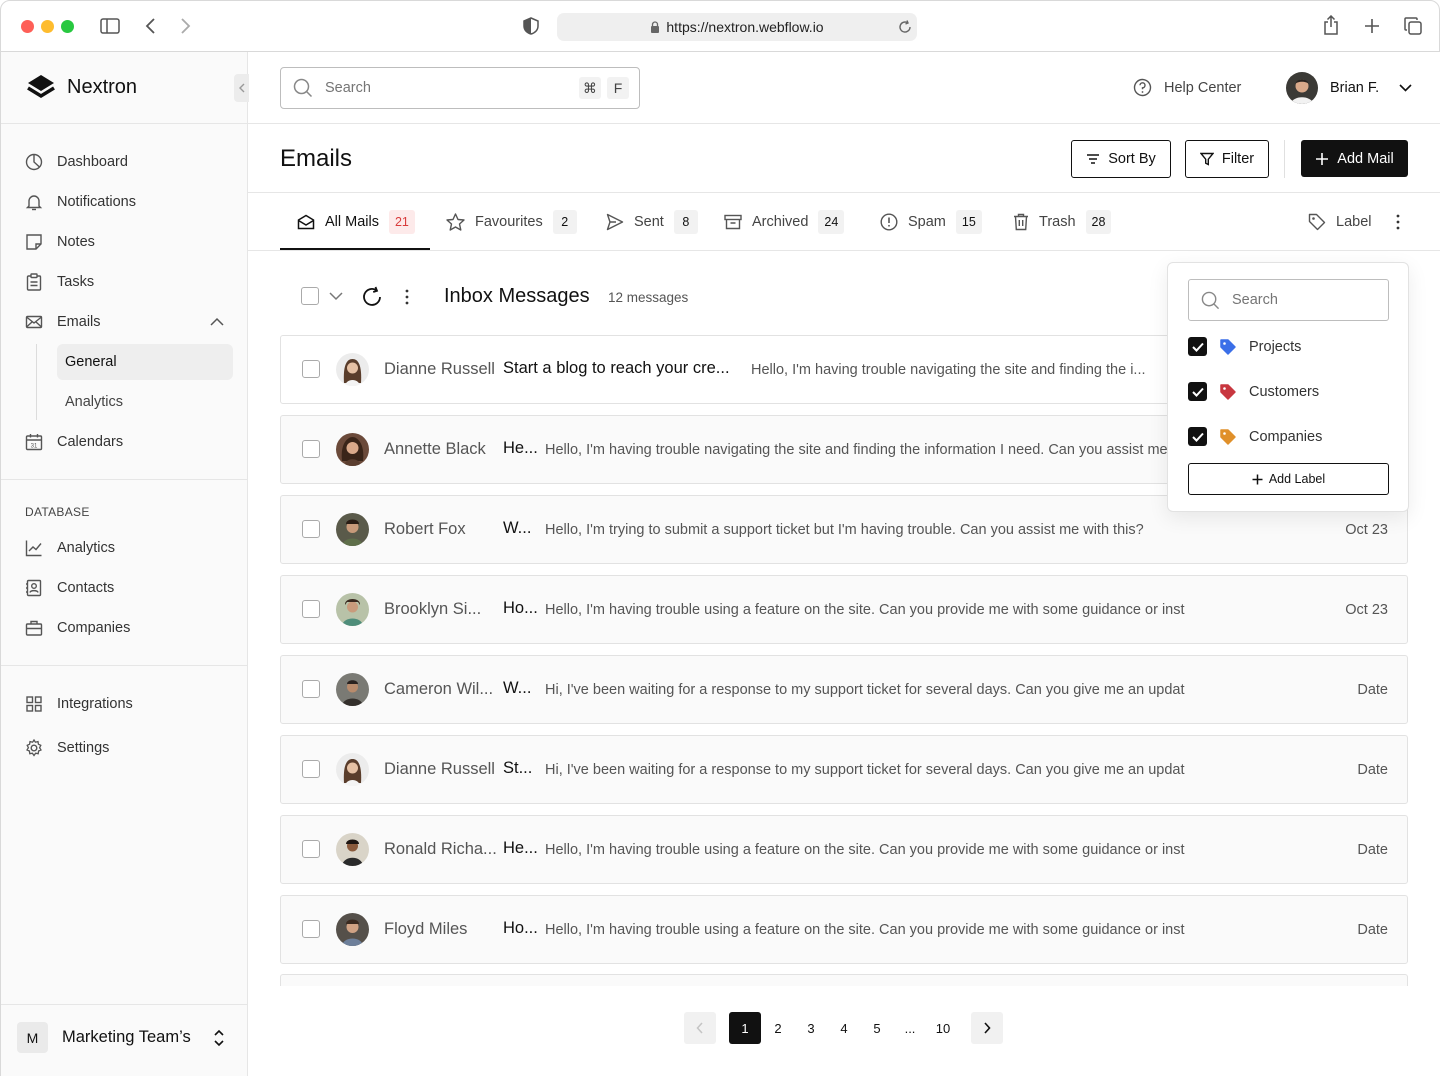 Image resolution: width=1440 pixels, height=1076 pixels. I want to click on maximize-window-button, so click(67, 26).